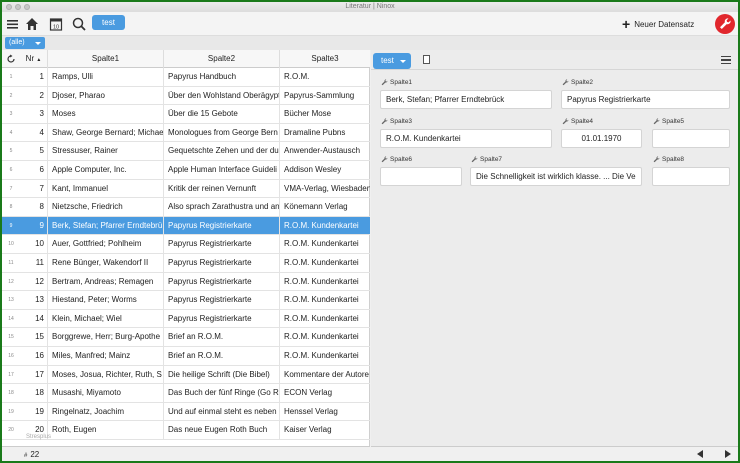 This screenshot has height=463, width=740. I want to click on spalte4-date-field: 01.01.1970, so click(601, 138).